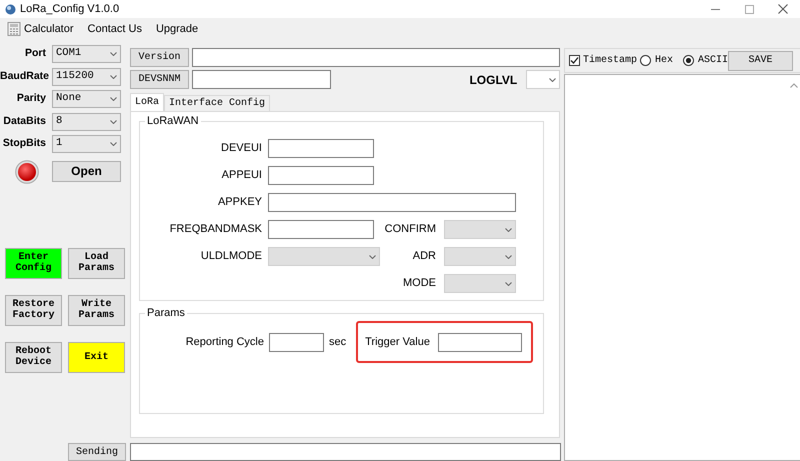 This screenshot has width=800, height=461. What do you see at coordinates (159, 57) in the screenshot?
I see `version-button: Version` at bounding box center [159, 57].